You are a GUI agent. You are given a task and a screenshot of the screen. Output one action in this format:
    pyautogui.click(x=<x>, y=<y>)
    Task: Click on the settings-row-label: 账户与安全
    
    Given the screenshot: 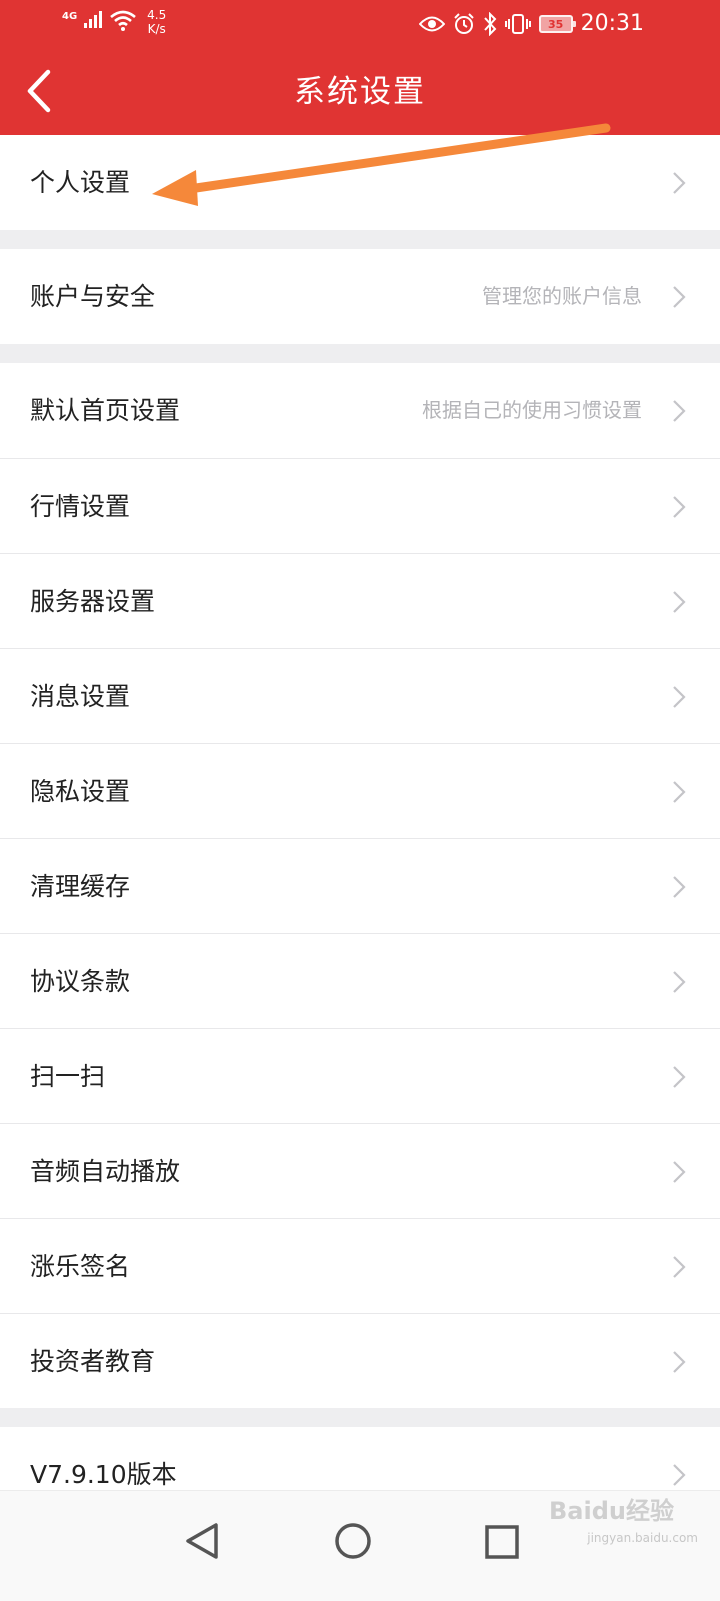 What is the action you would take?
    pyautogui.click(x=93, y=296)
    